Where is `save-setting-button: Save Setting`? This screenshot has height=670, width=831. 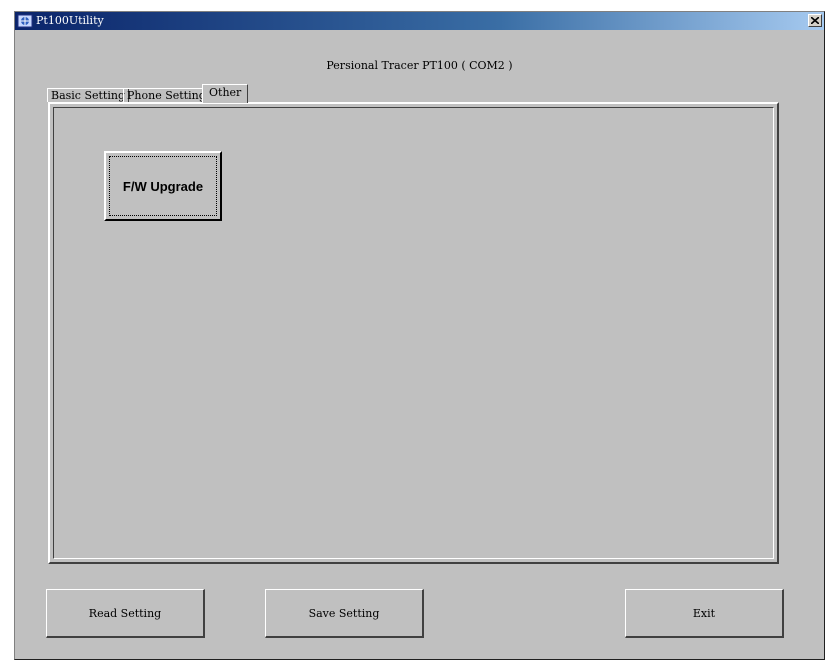 save-setting-button: Save Setting is located at coordinates (344, 613).